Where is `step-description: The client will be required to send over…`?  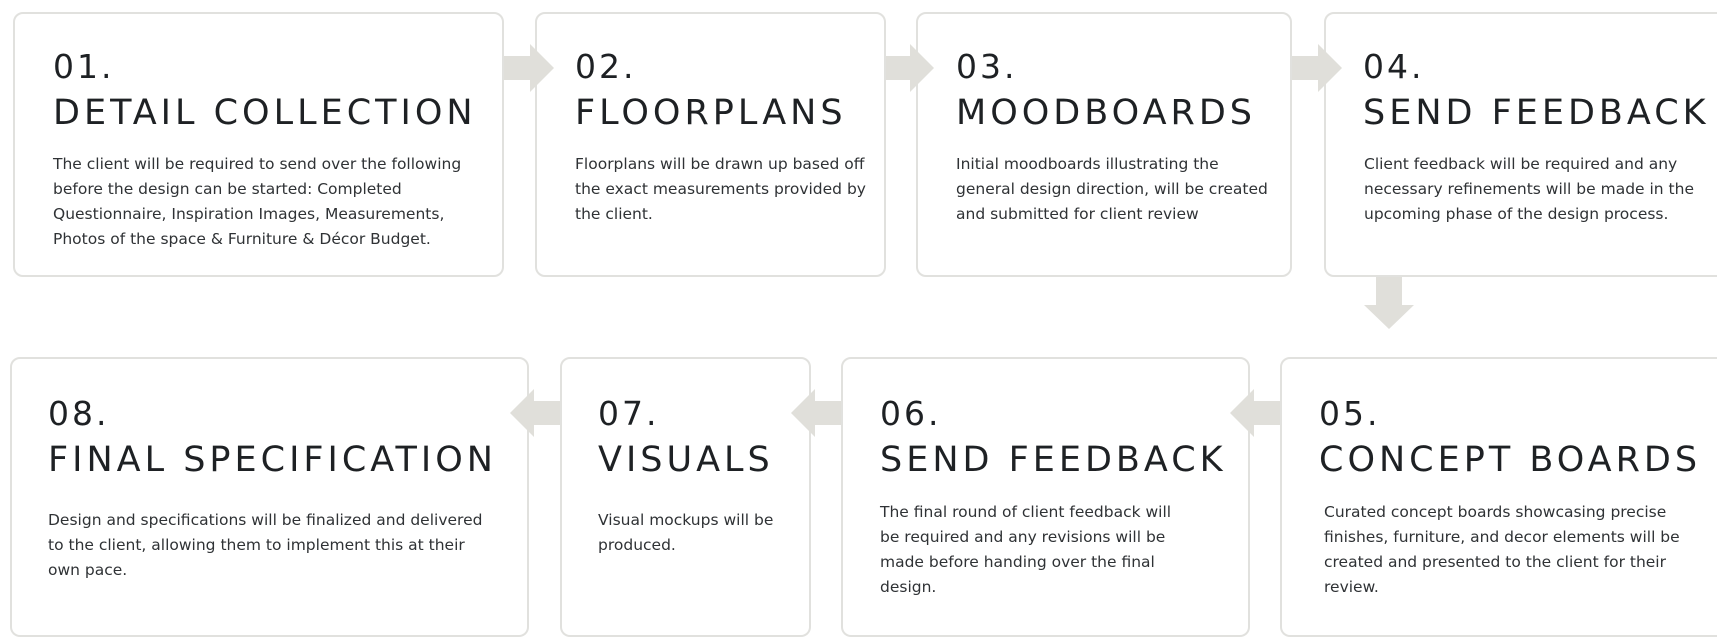 step-description: The client will be required to send over… is located at coordinates (257, 201).